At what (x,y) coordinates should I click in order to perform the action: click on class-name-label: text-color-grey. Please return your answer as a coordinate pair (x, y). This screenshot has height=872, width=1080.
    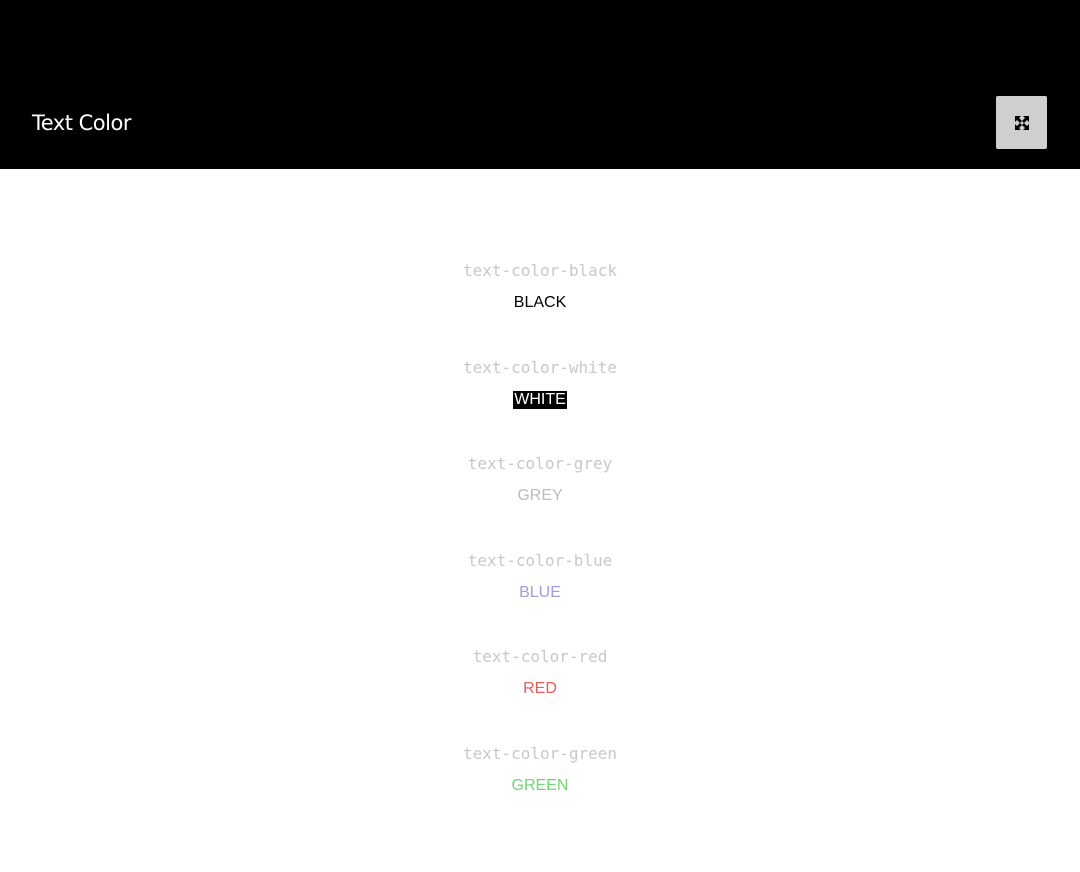
    Looking at the image, I should click on (540, 464).